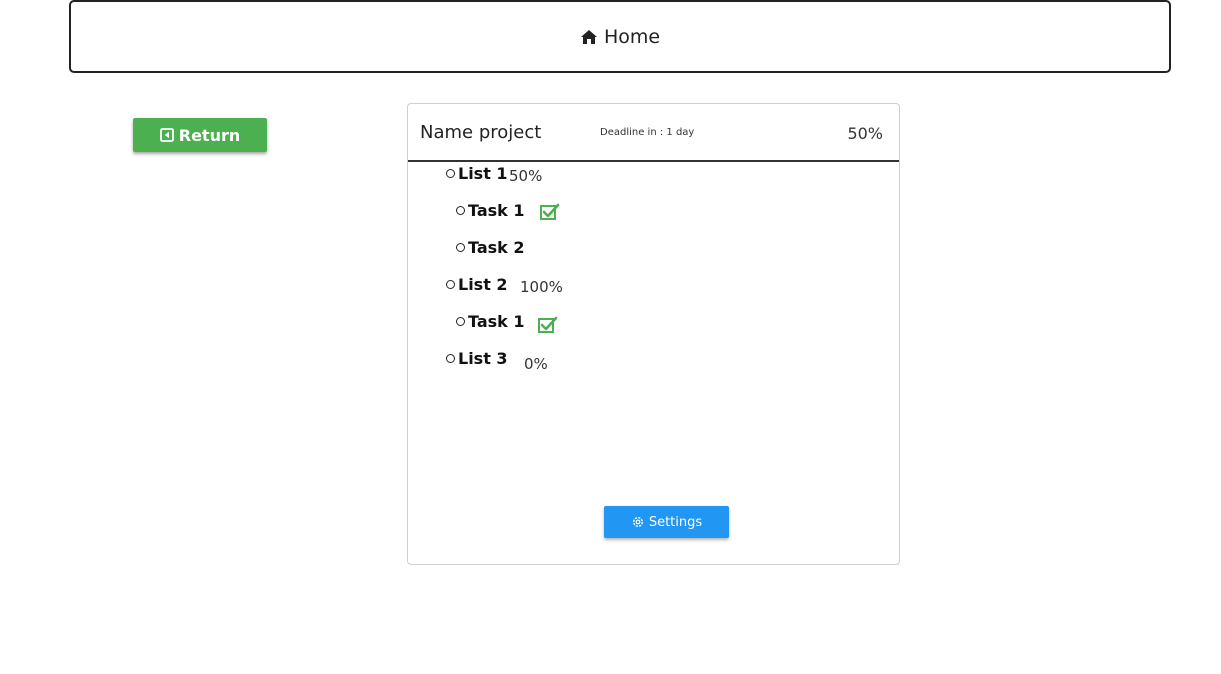 The height and width of the screenshot is (674, 1221). What do you see at coordinates (536, 364) in the screenshot?
I see `list-progress: 0%` at bounding box center [536, 364].